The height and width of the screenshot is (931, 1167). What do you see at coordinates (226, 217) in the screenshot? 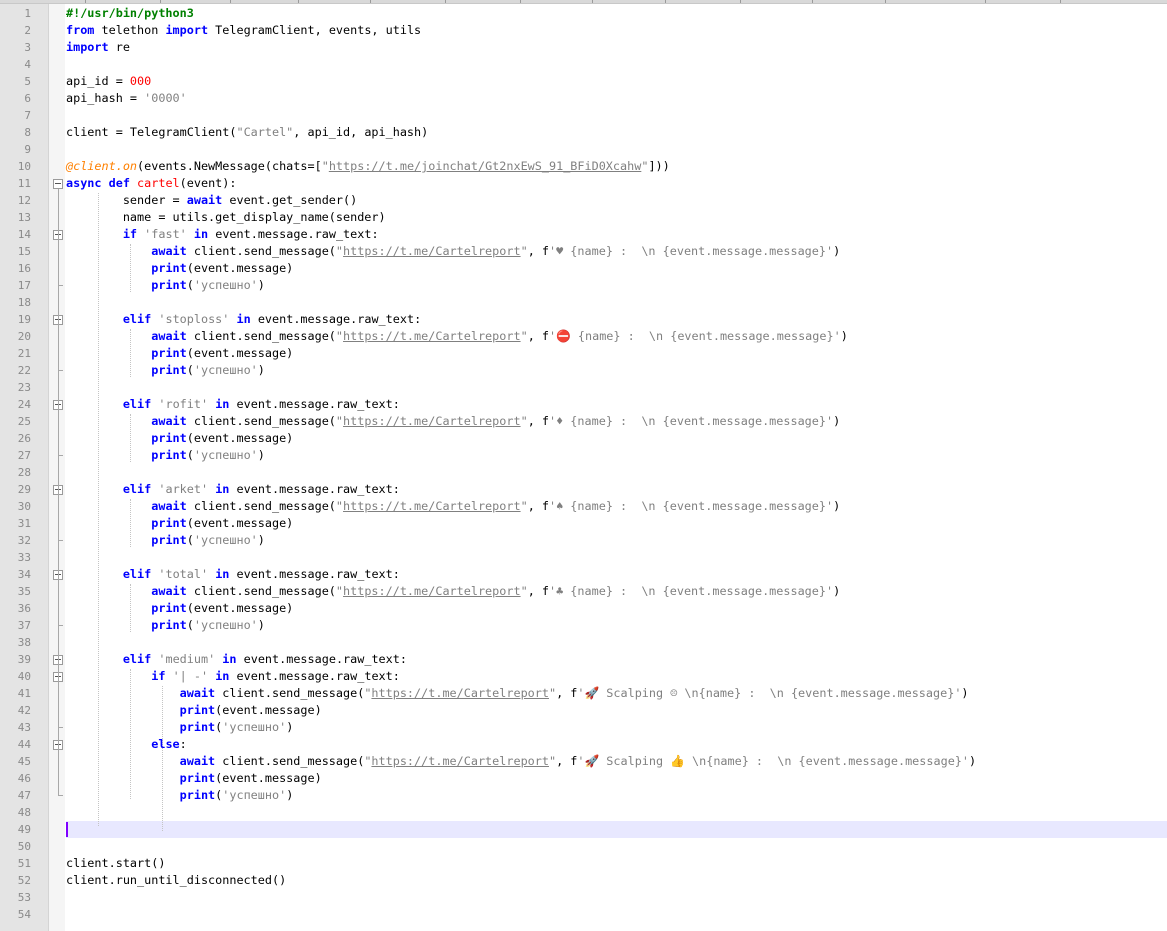
I see `code-line: name = utils.get_display_name(sender)` at bounding box center [226, 217].